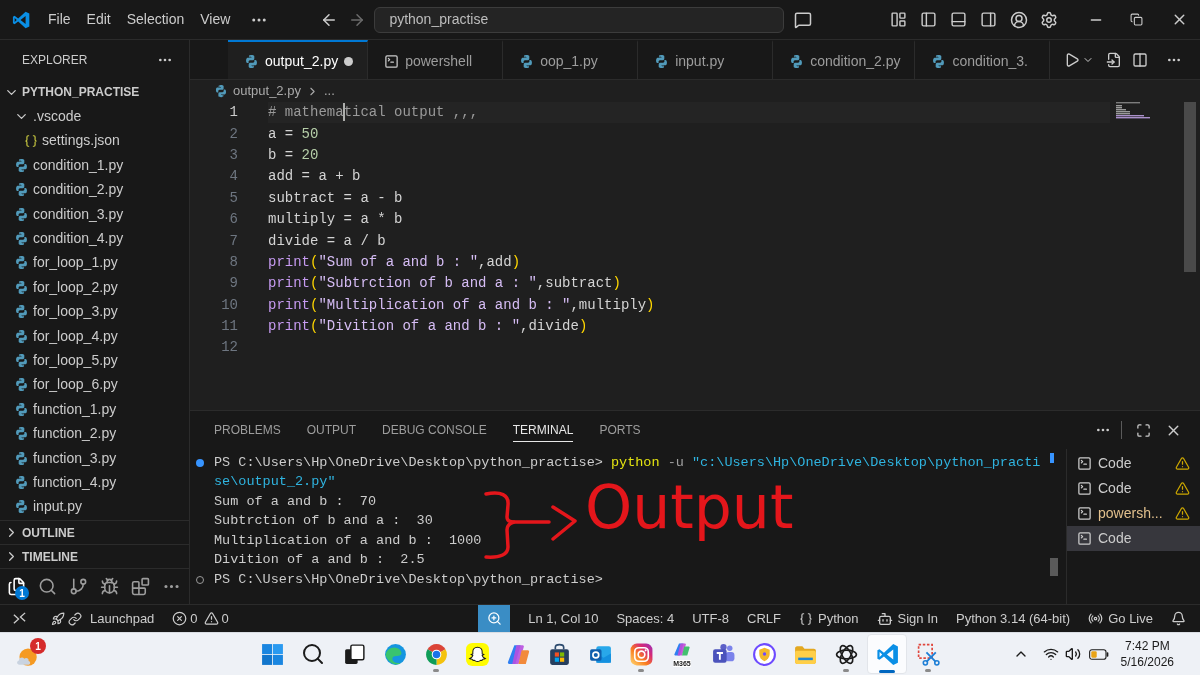 The image size is (1200, 675). Describe the element at coordinates (331, 430) in the screenshot. I see `panel-tab: OUTPUT` at that location.